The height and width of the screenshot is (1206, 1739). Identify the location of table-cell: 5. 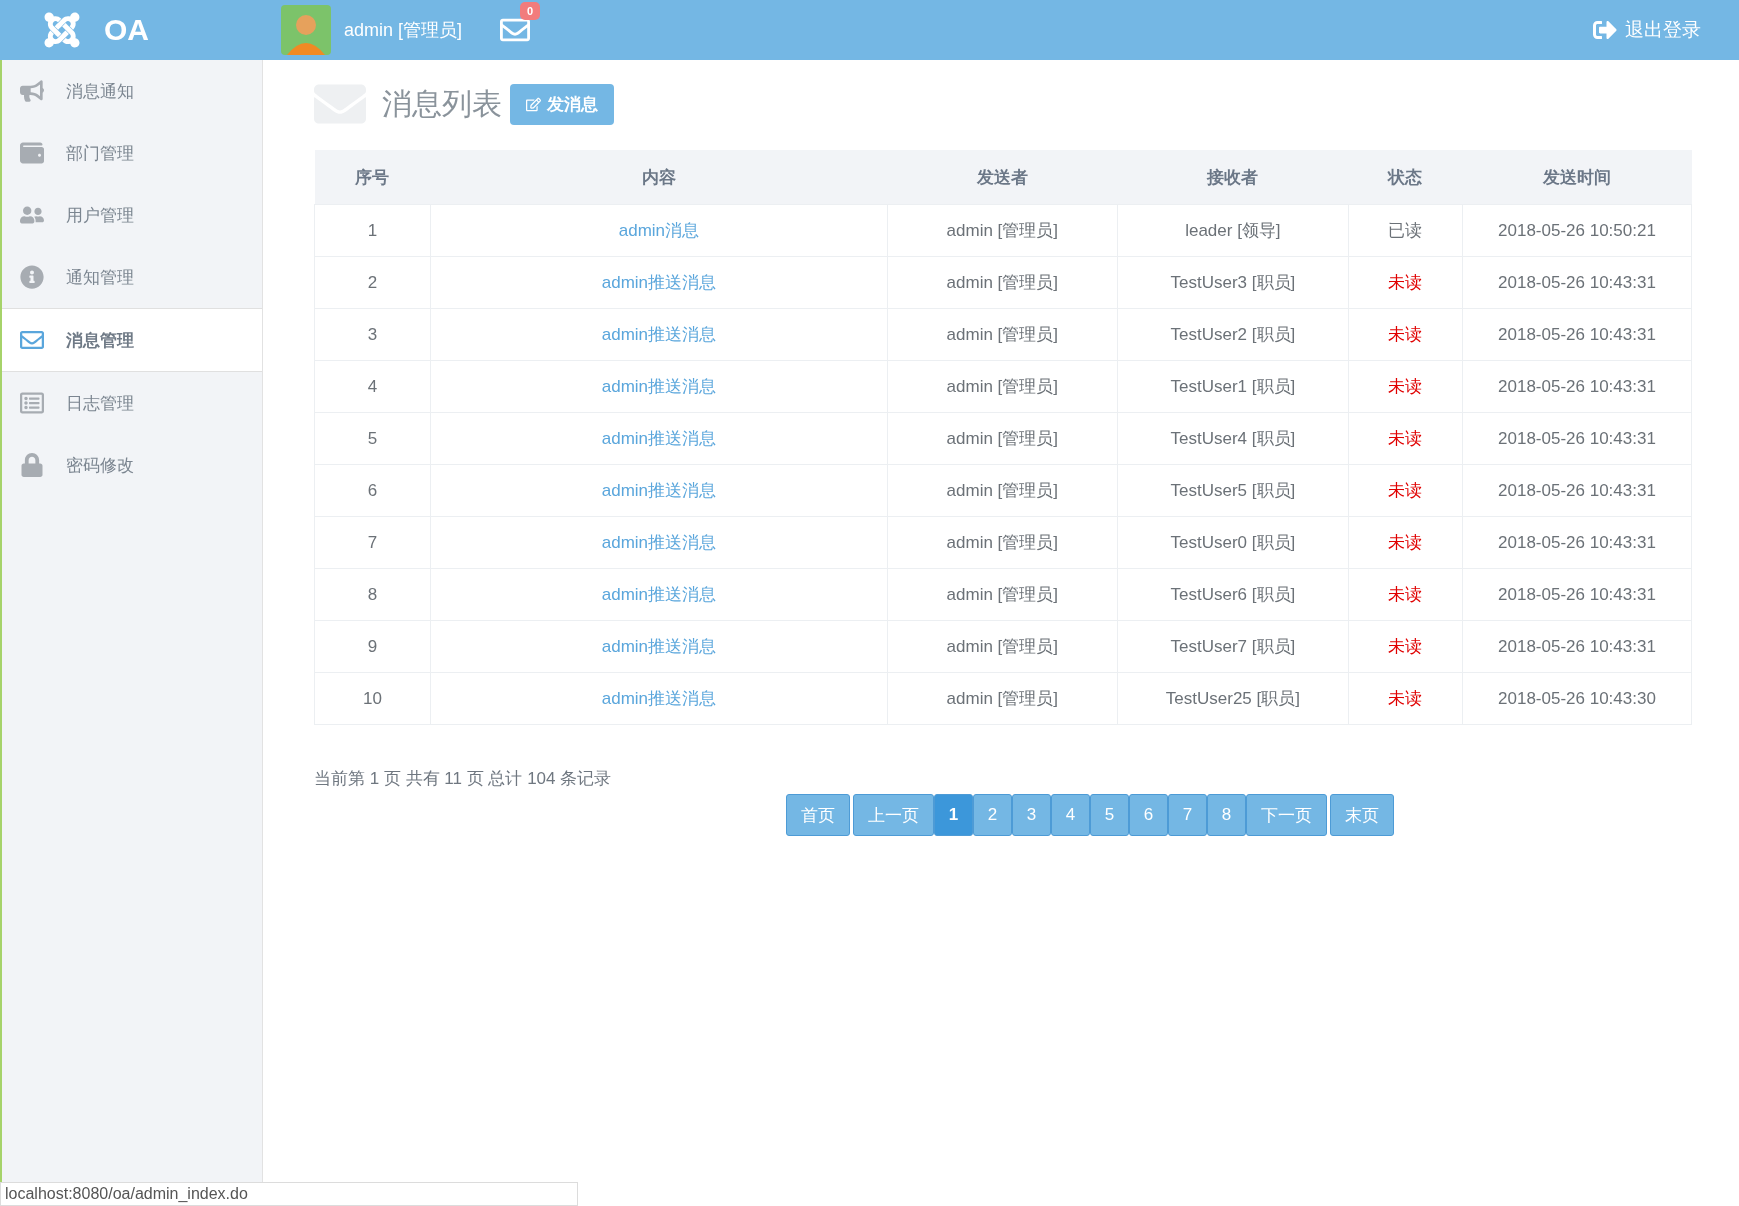
(372, 438).